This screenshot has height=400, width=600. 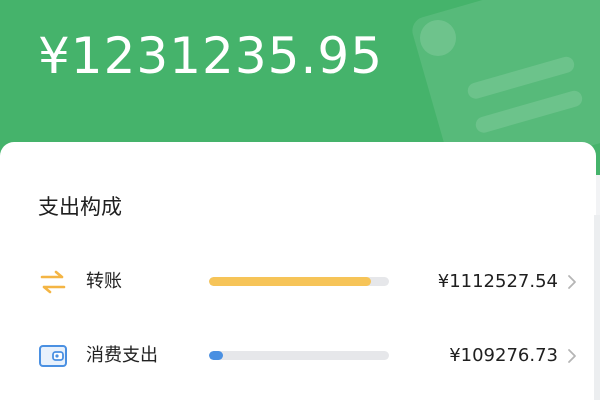 I want to click on transfer-arrows-icon, so click(x=53, y=282).